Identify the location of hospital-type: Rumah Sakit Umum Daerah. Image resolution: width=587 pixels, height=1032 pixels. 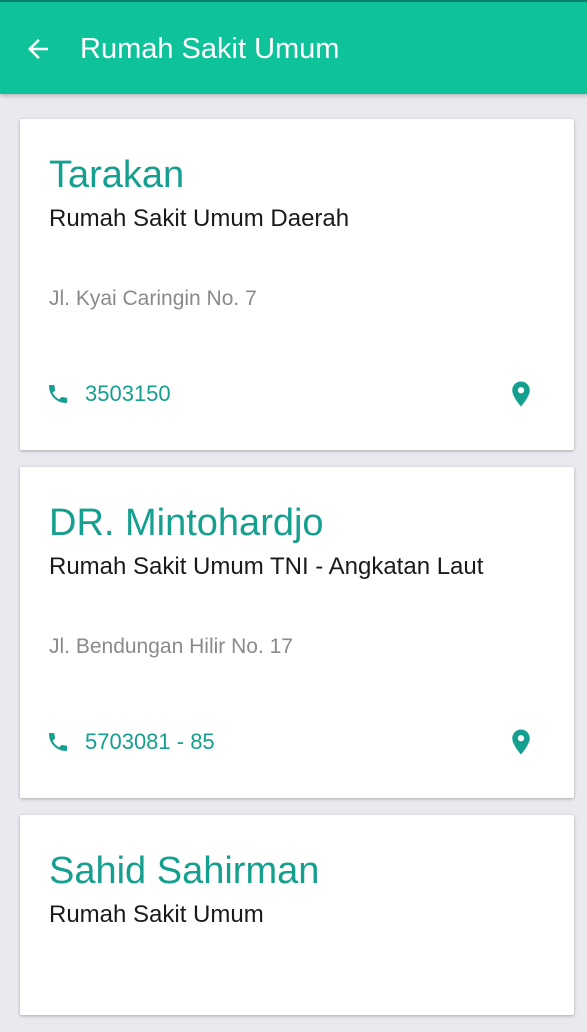
(199, 218).